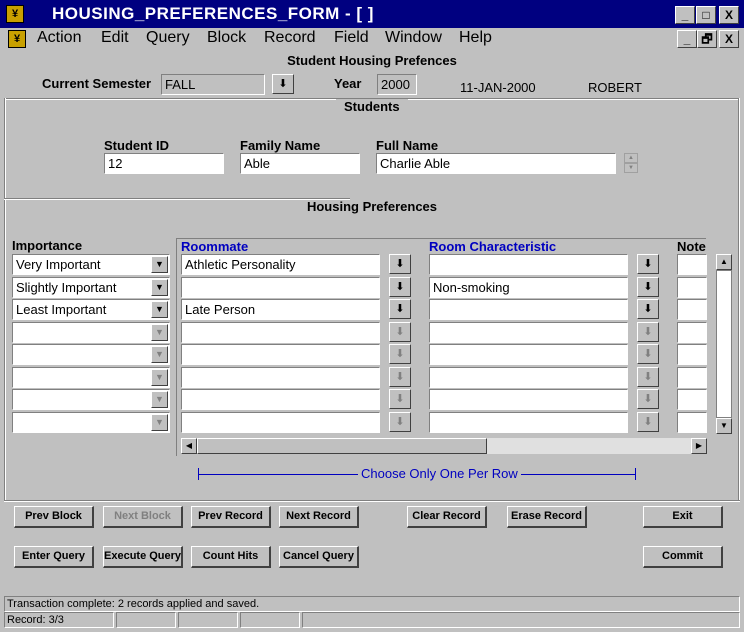  Describe the element at coordinates (213, 84) in the screenshot. I see `semester-field: FALL` at that location.